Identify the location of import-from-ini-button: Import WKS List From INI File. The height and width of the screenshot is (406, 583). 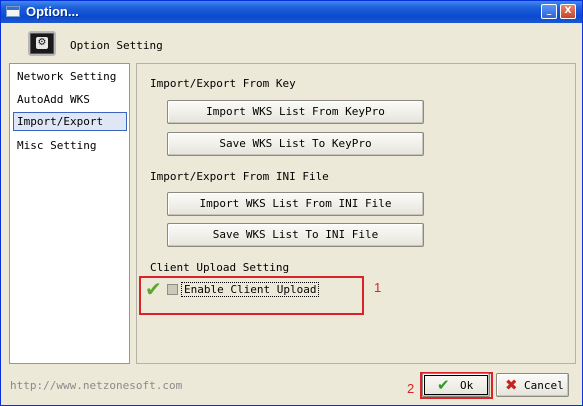
(295, 204).